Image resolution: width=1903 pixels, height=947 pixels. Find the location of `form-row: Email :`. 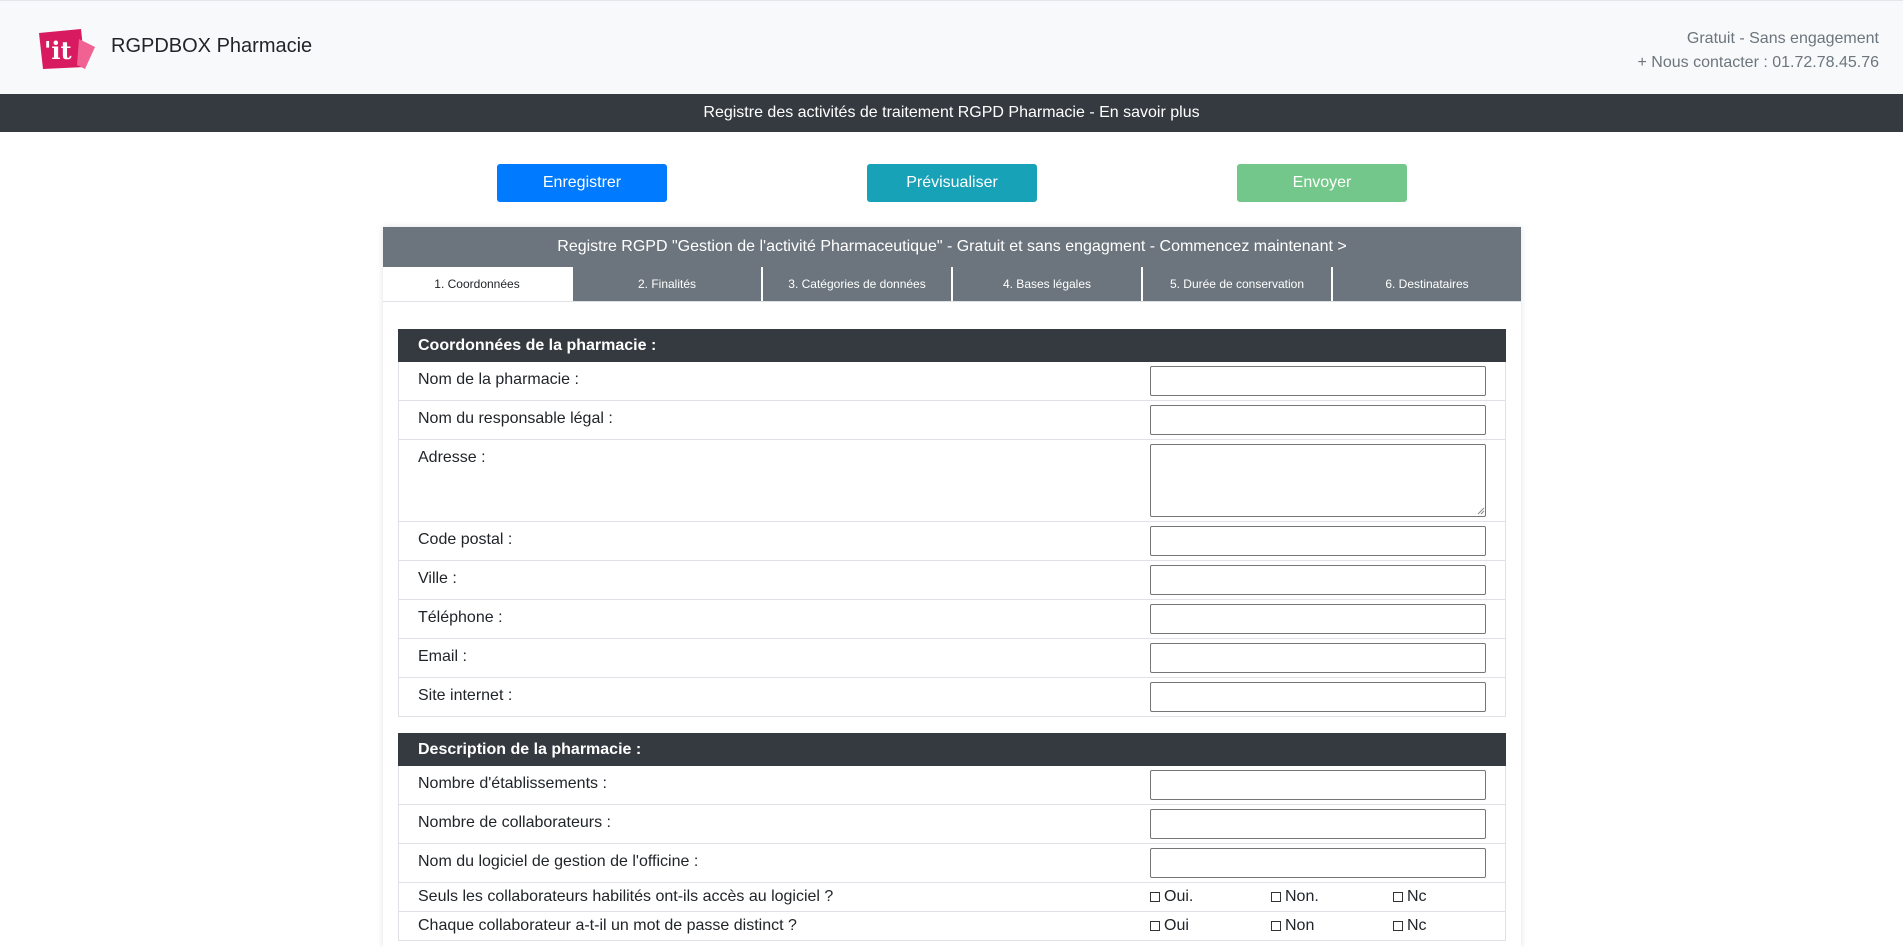

form-row: Email : is located at coordinates (952, 658).